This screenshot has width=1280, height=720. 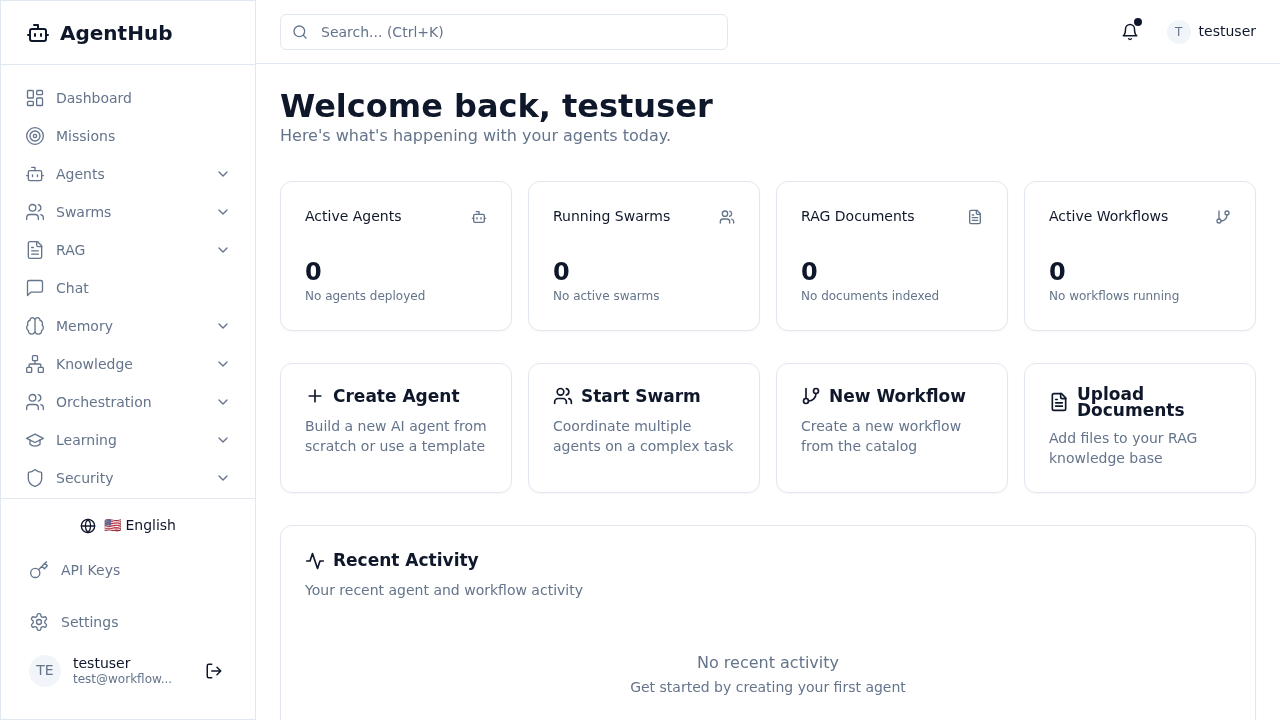 I want to click on empty-state-title: No recent activity, so click(x=768, y=662).